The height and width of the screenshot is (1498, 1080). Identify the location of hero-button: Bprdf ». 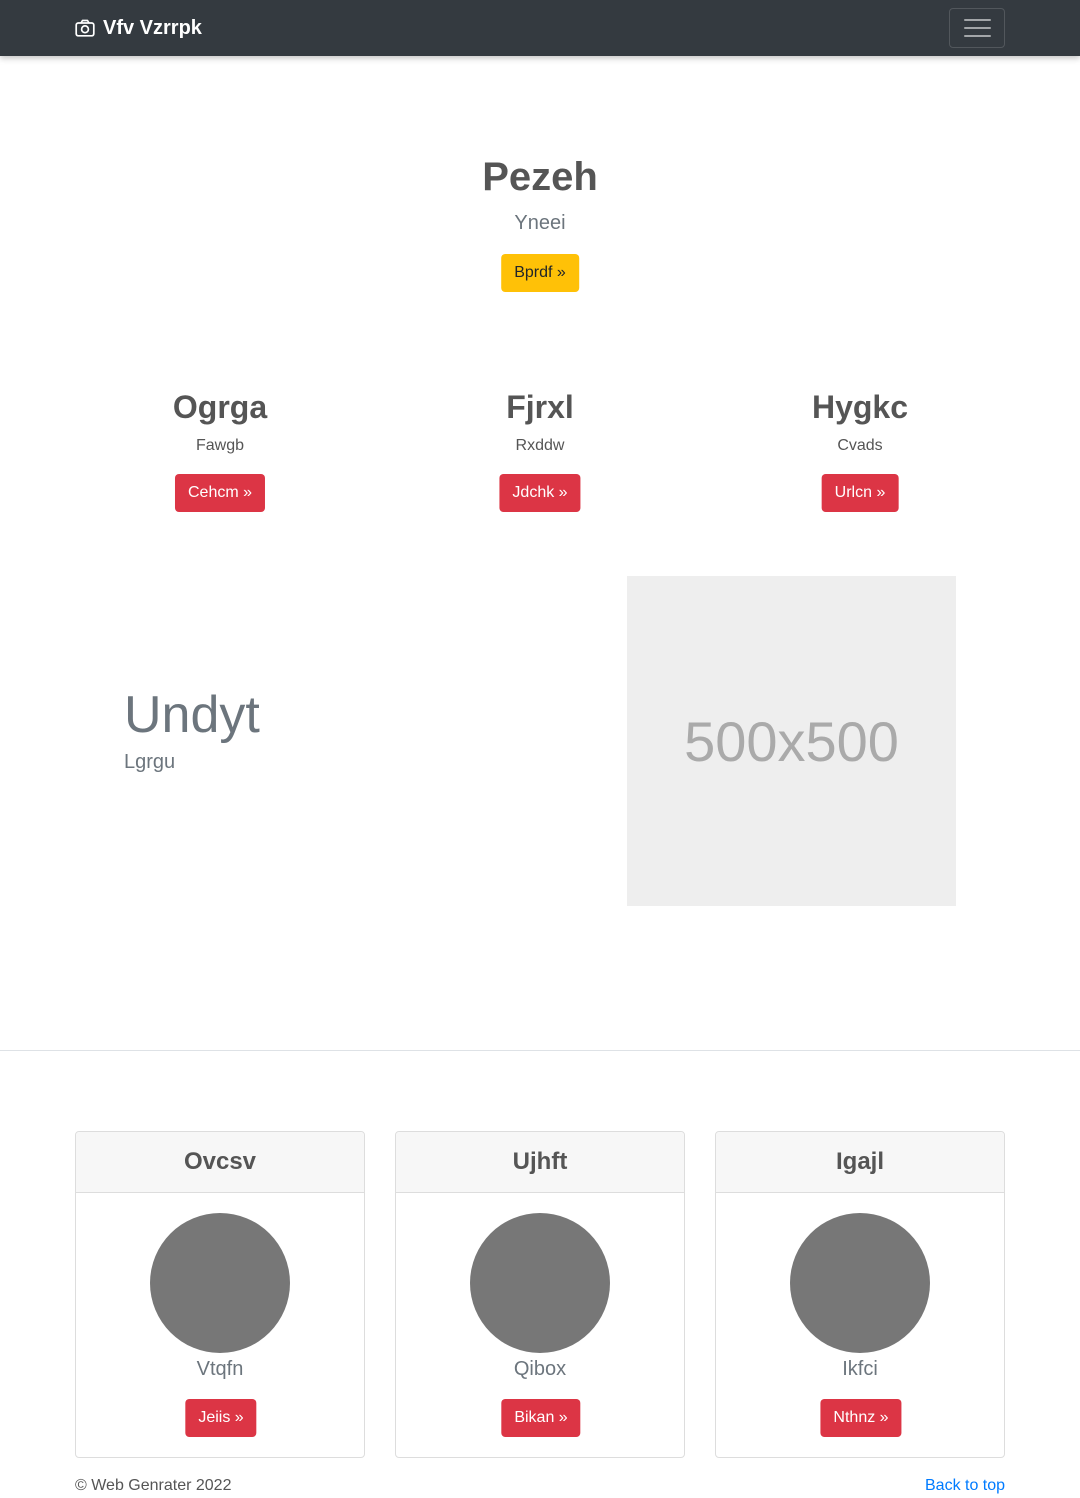
(540, 273).